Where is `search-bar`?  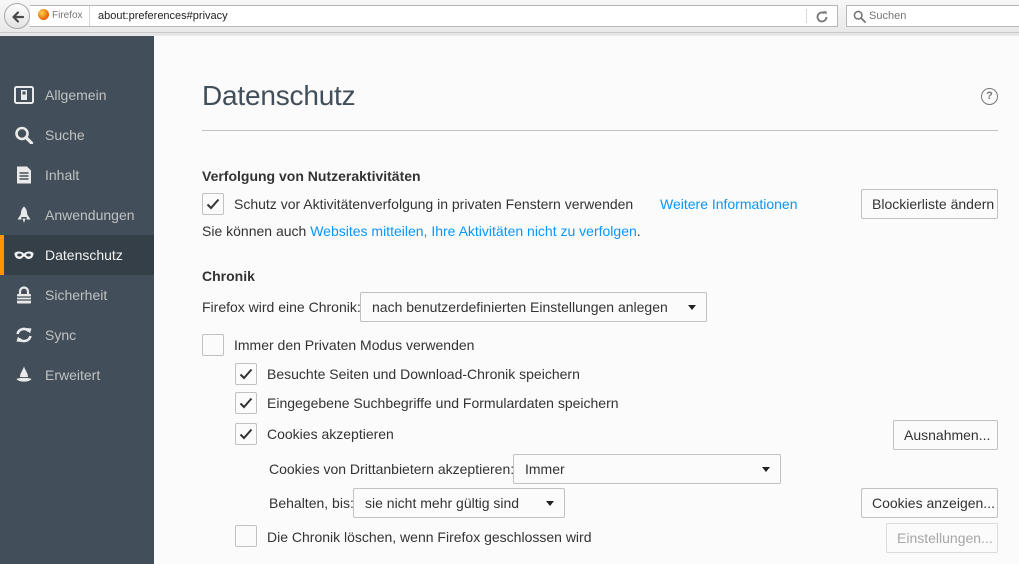
search-bar is located at coordinates (932, 16).